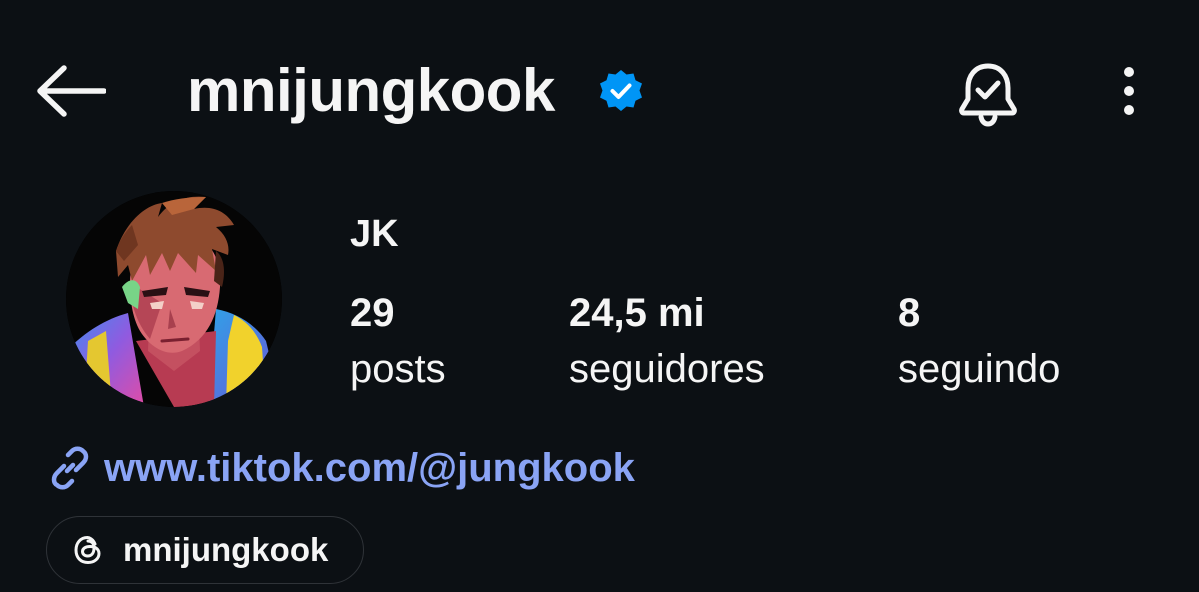  Describe the element at coordinates (398, 341) in the screenshot. I see `stat-posts: 29 posts` at that location.